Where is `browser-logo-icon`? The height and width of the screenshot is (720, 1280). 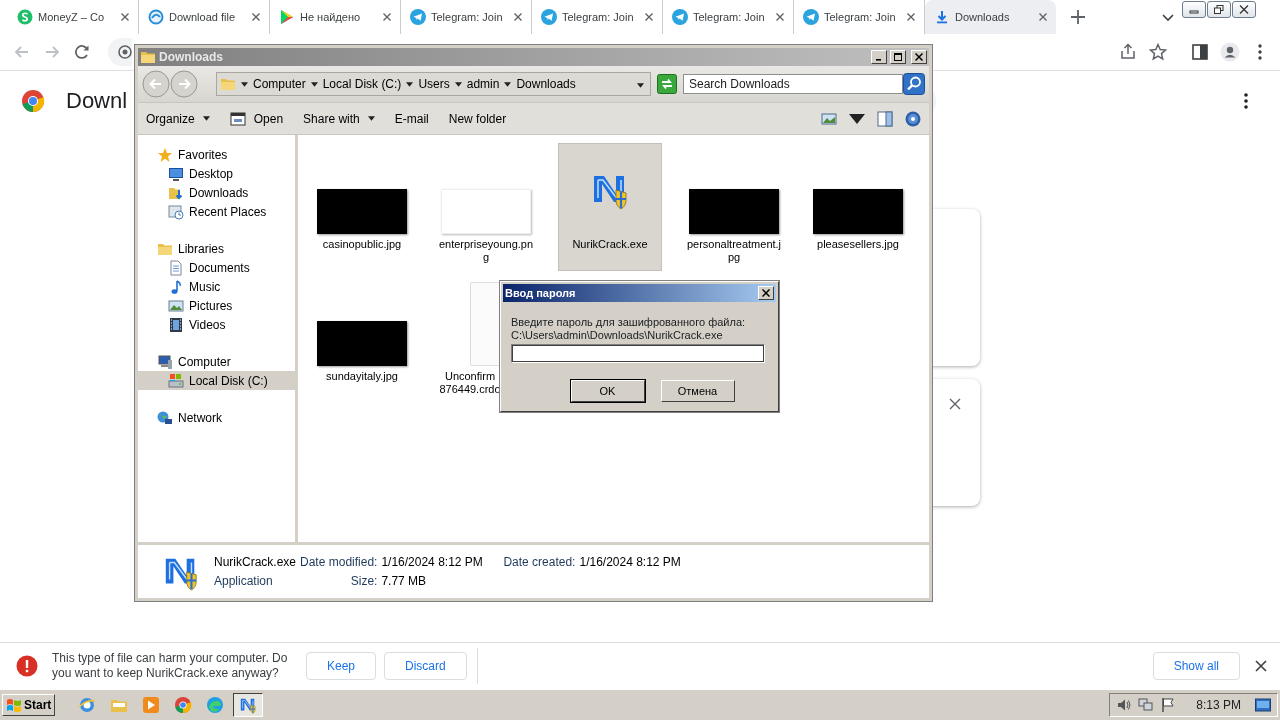 browser-logo-icon is located at coordinates (33, 101).